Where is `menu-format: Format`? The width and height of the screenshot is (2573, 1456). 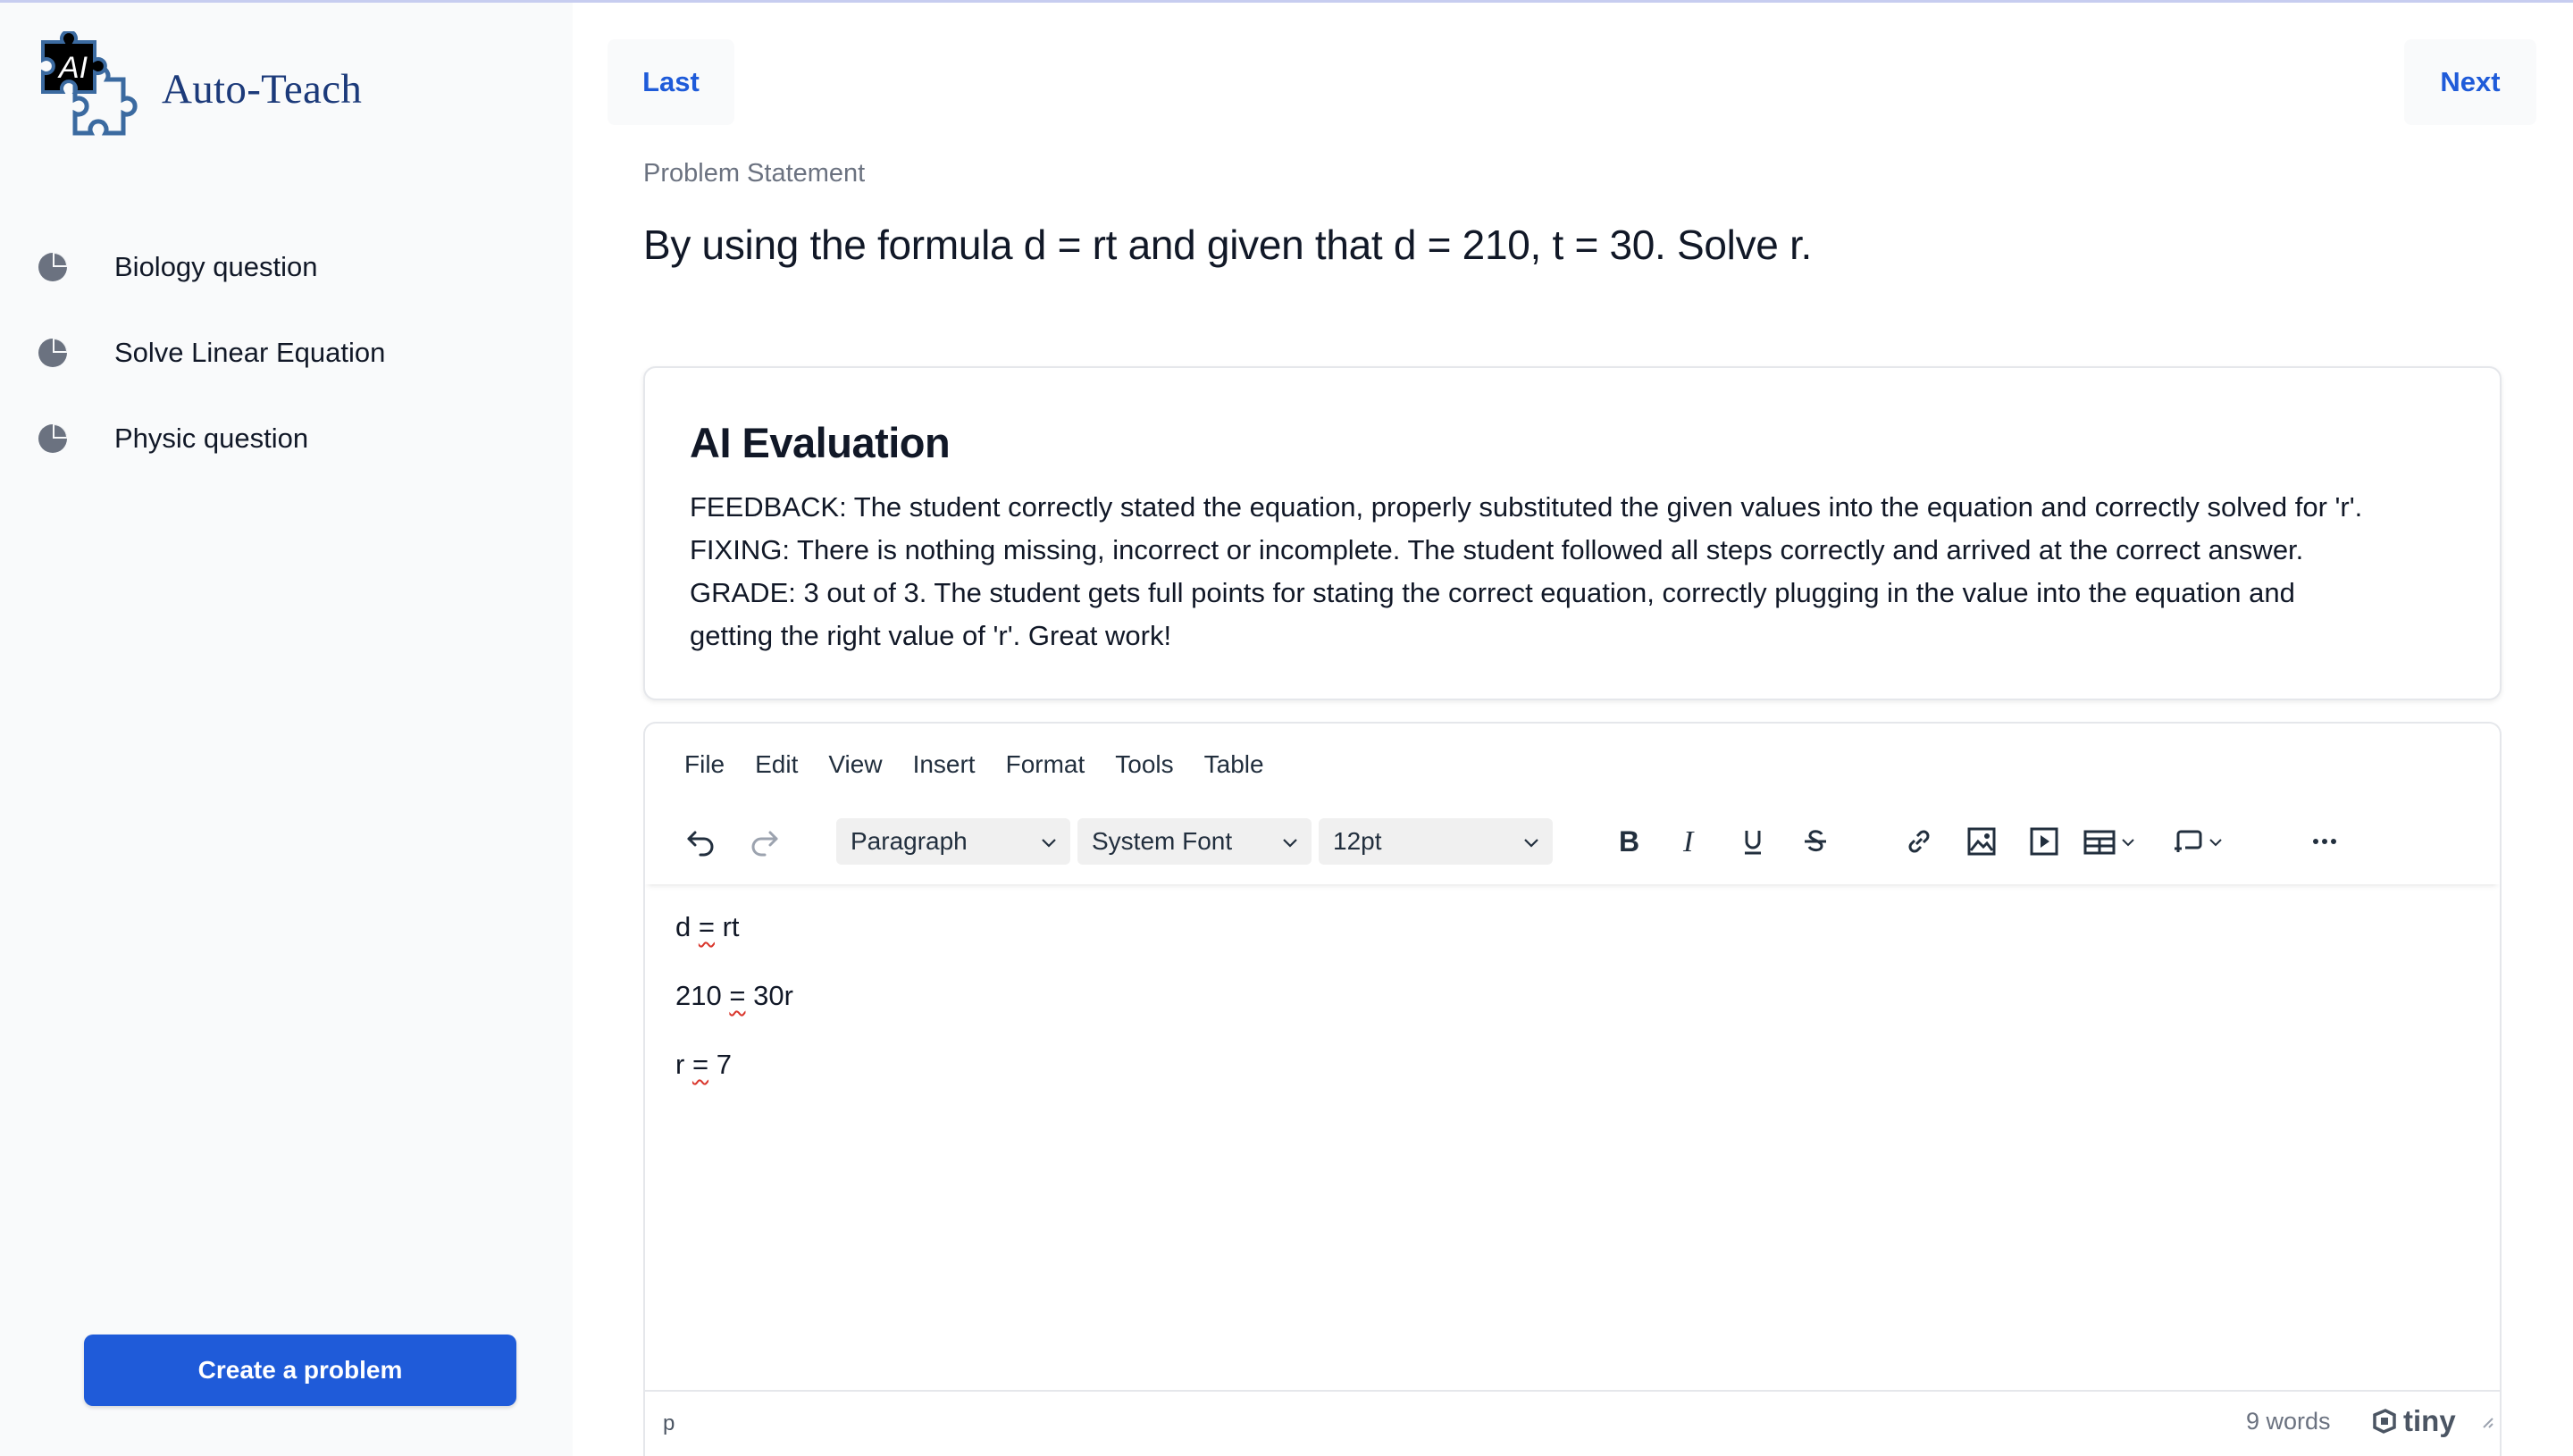
menu-format: Format is located at coordinates (1045, 764).